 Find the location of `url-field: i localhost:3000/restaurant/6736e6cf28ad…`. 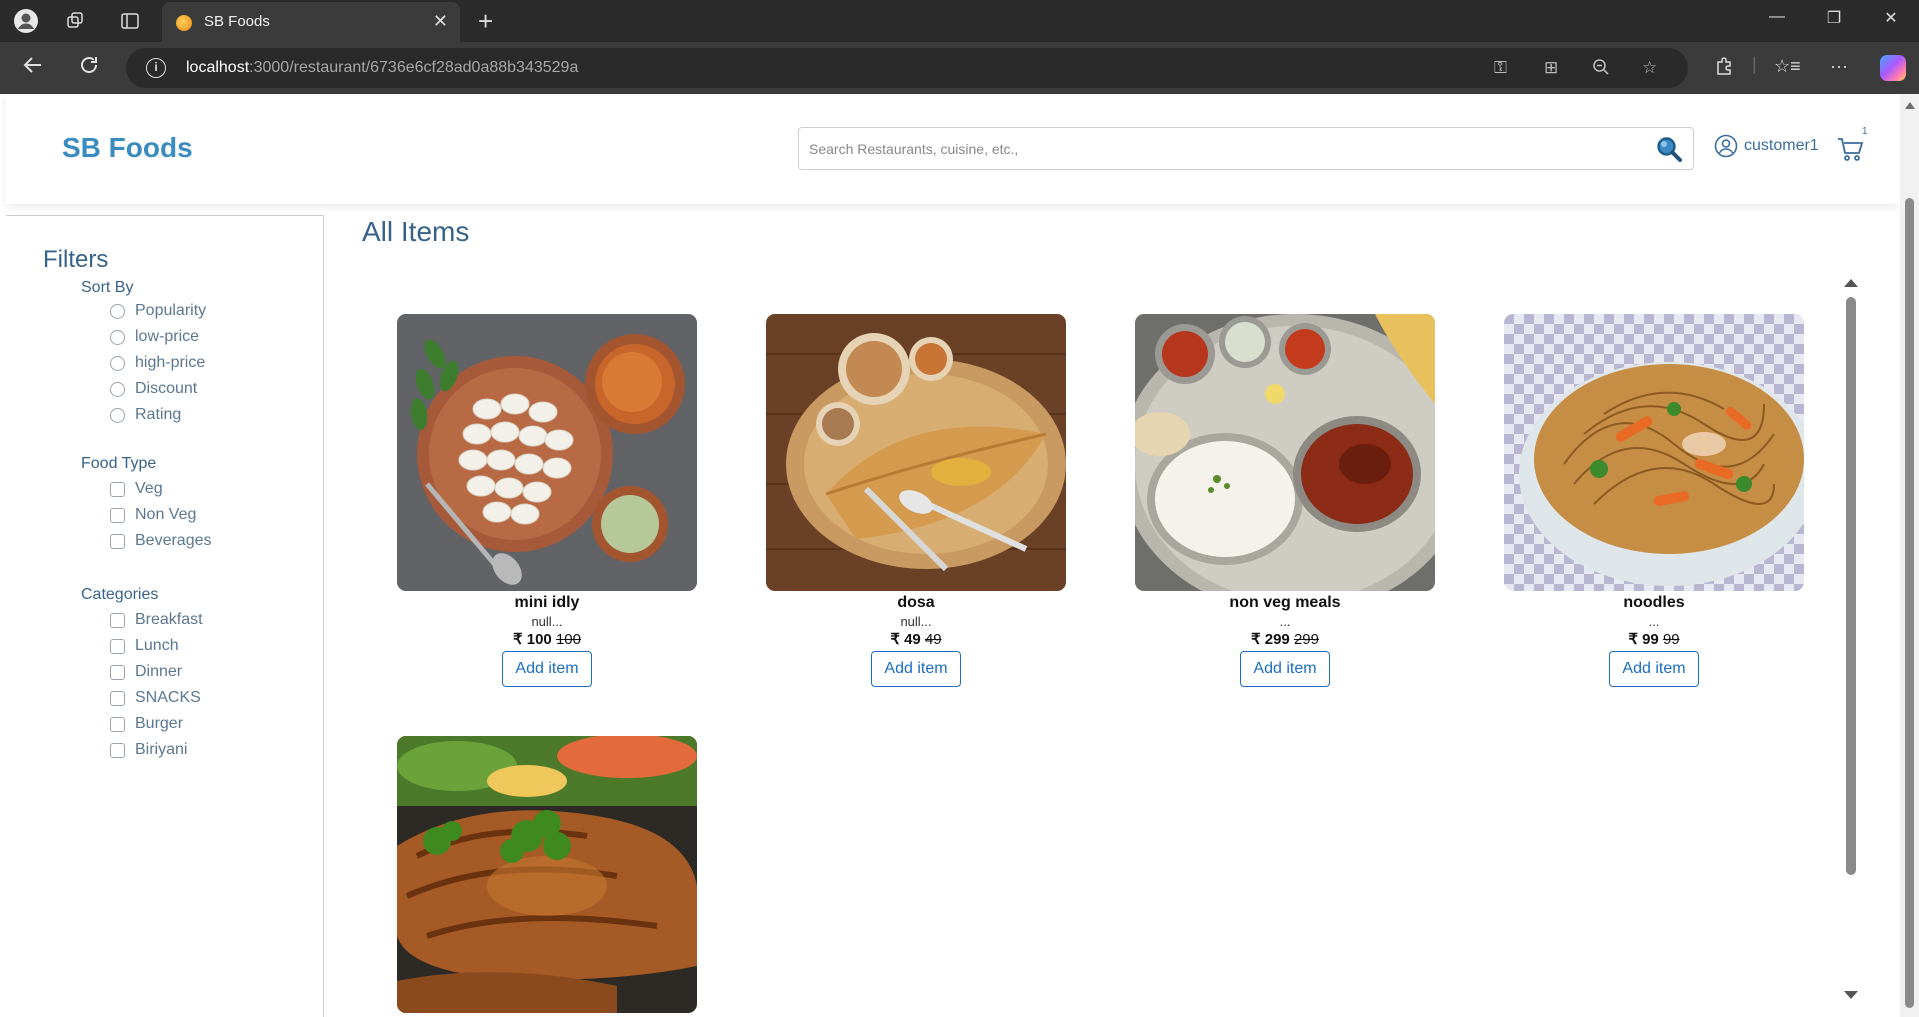

url-field: i localhost:3000/restaurant/6736e6cf28ad… is located at coordinates (907, 68).